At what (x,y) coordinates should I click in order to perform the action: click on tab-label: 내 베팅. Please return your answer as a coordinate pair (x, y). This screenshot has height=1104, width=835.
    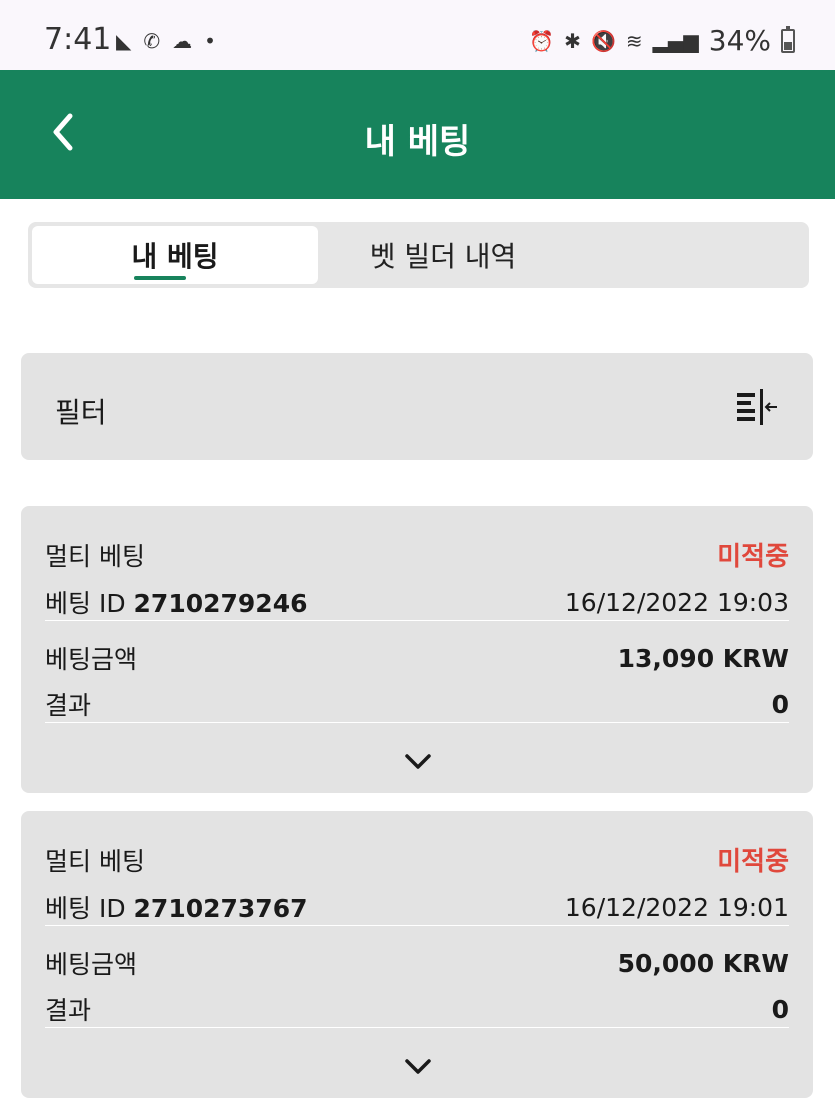
    Looking at the image, I should click on (175, 256).